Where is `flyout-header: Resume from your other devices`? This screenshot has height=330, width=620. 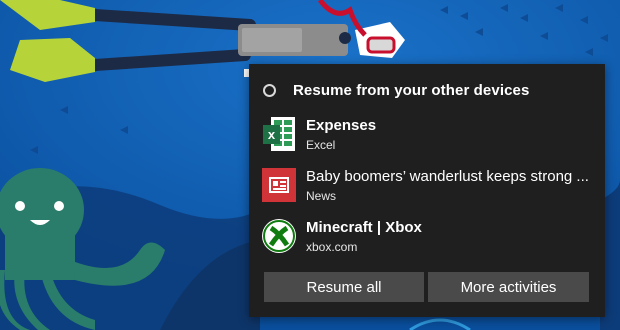 flyout-header: Resume from your other devices is located at coordinates (396, 90).